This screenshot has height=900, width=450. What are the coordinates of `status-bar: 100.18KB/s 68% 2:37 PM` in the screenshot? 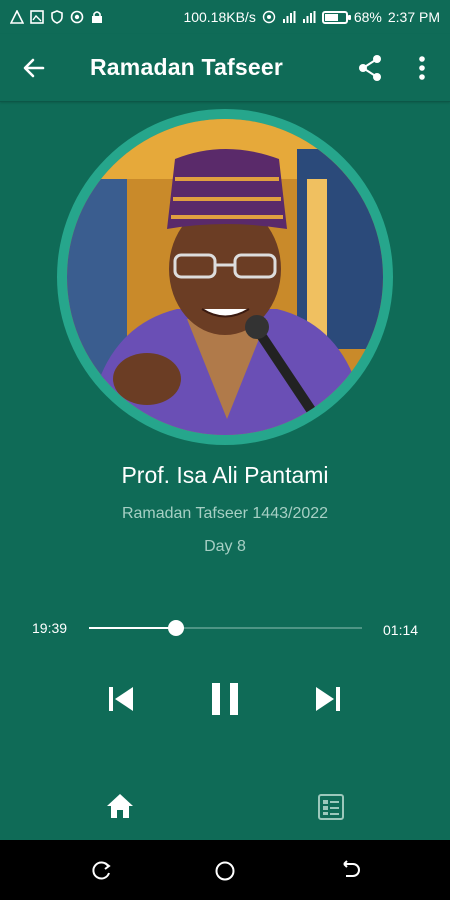 It's located at (225, 17).